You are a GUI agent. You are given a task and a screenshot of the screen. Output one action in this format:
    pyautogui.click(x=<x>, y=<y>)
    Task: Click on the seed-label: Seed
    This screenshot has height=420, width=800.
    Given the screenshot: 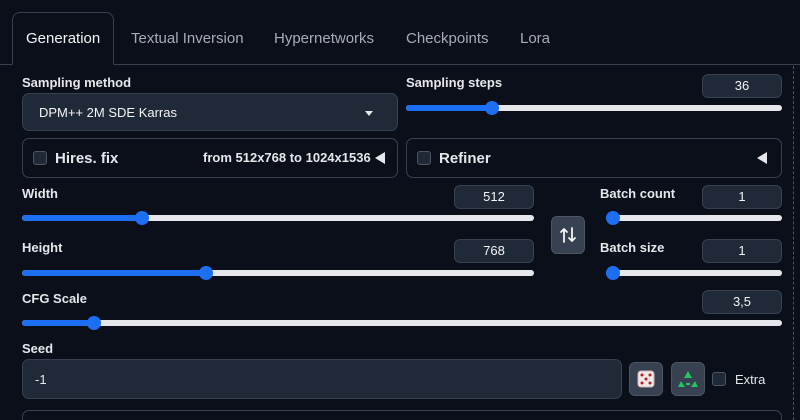 What is the action you would take?
    pyautogui.click(x=38, y=348)
    